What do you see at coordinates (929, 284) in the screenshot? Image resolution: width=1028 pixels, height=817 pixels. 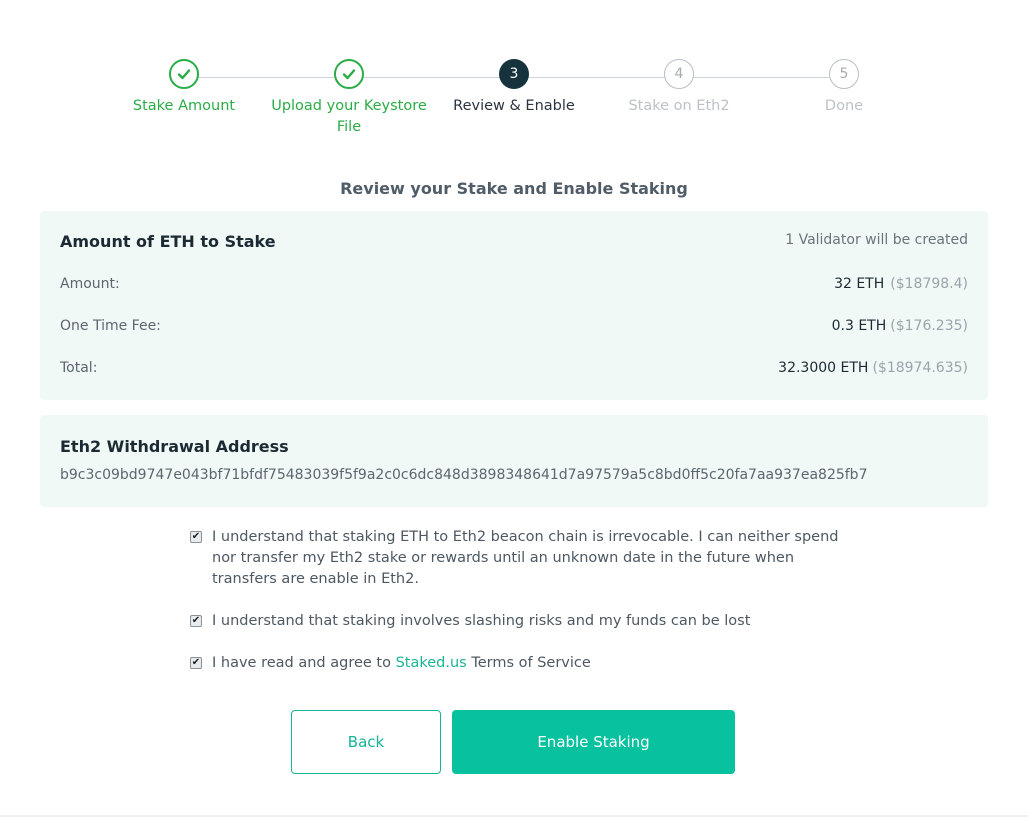 I see `amount-usd: ($18798.4)` at bounding box center [929, 284].